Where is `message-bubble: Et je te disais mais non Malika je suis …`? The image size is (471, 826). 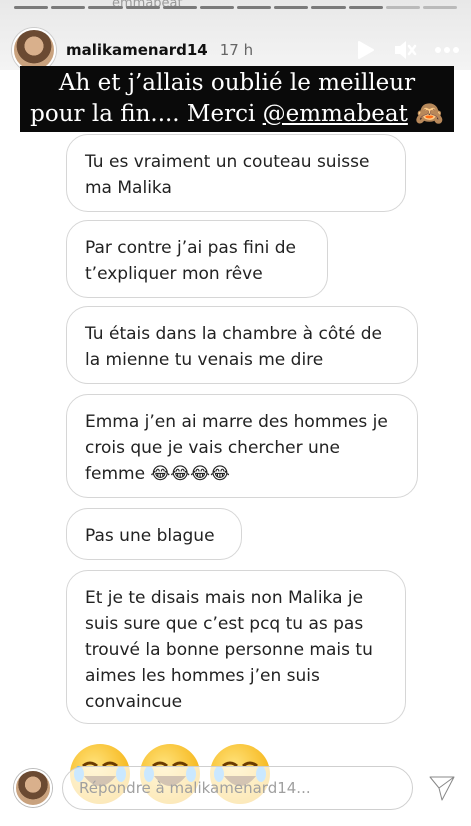 message-bubble: Et je te disais mais non Malika je suis … is located at coordinates (236, 647).